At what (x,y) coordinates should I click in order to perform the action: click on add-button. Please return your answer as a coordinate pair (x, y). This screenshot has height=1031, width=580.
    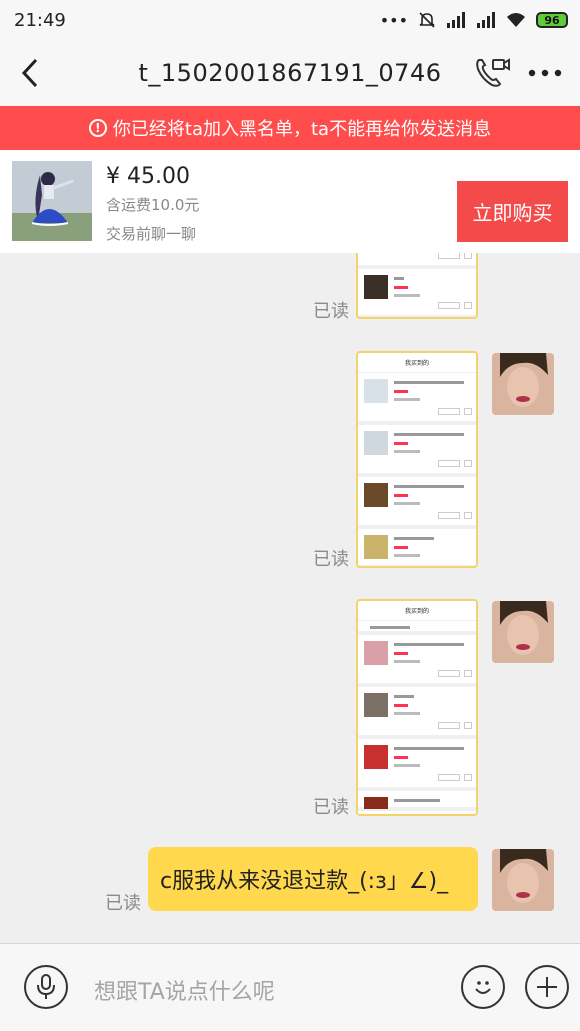
    Looking at the image, I should click on (547, 987).